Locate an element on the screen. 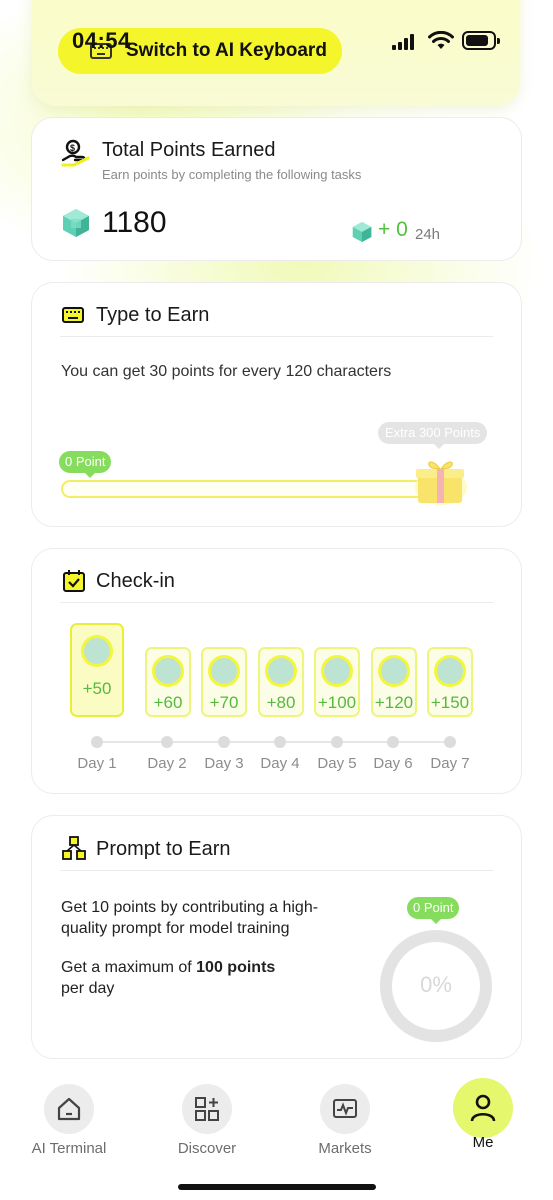 The width and height of the screenshot is (553, 1200). day-label: Day 6 is located at coordinates (393, 763).